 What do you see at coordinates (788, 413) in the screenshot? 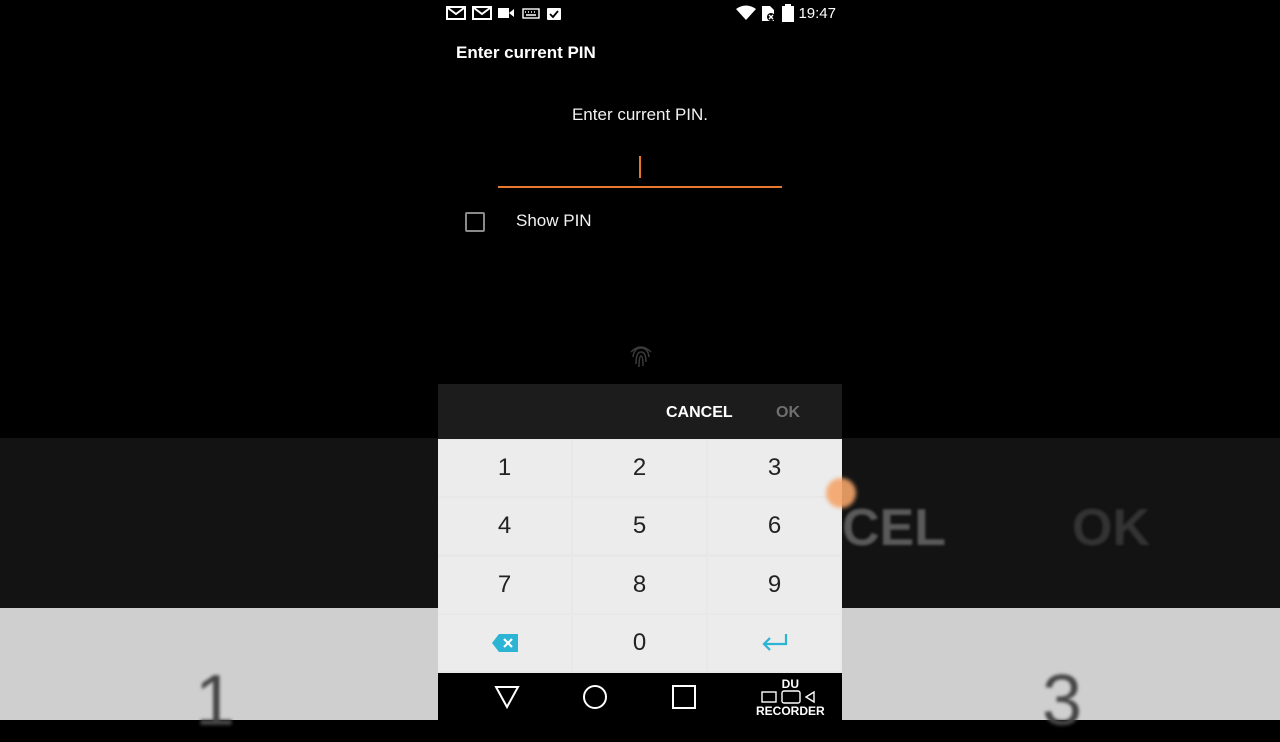
I see `ok-button: OK` at bounding box center [788, 413].